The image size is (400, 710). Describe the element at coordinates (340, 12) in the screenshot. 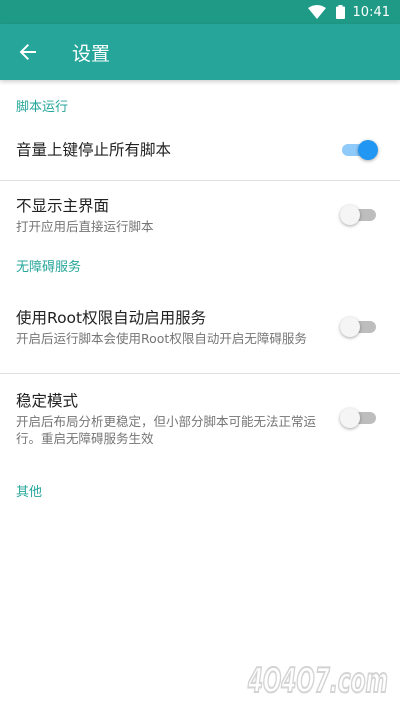

I see `battery-icon` at that location.